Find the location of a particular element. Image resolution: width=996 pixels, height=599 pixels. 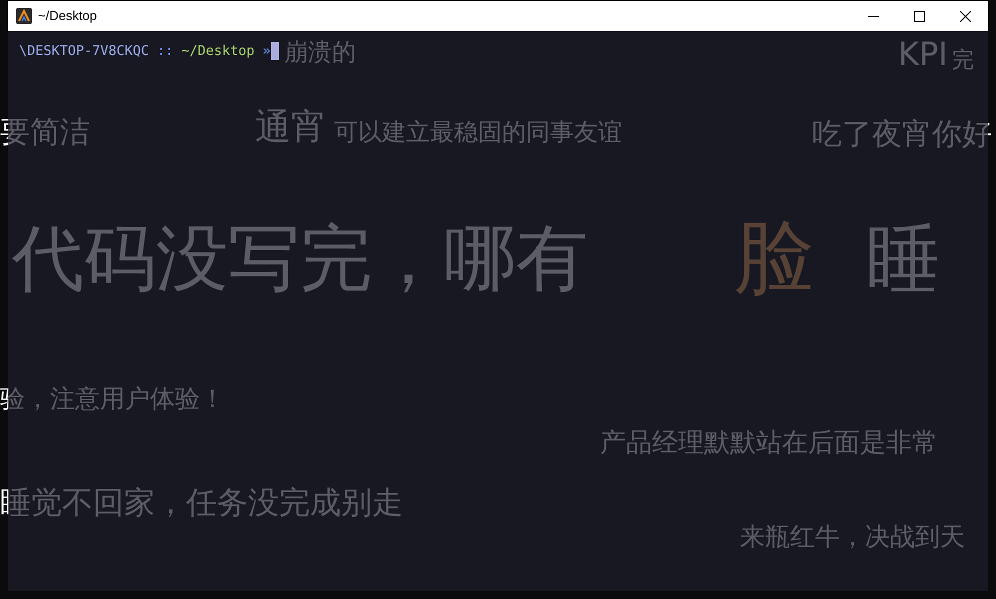

maximize-icon is located at coordinates (919, 16).